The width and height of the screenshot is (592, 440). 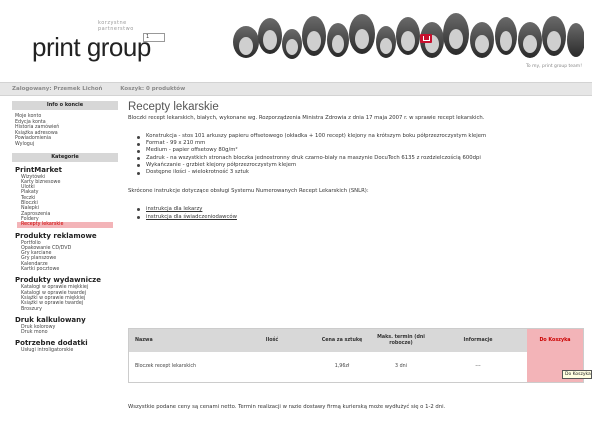 What do you see at coordinates (361, 172) in the screenshot?
I see `spec-item: Dostępne ilości - wielokrotność 3 sztuk` at bounding box center [361, 172].